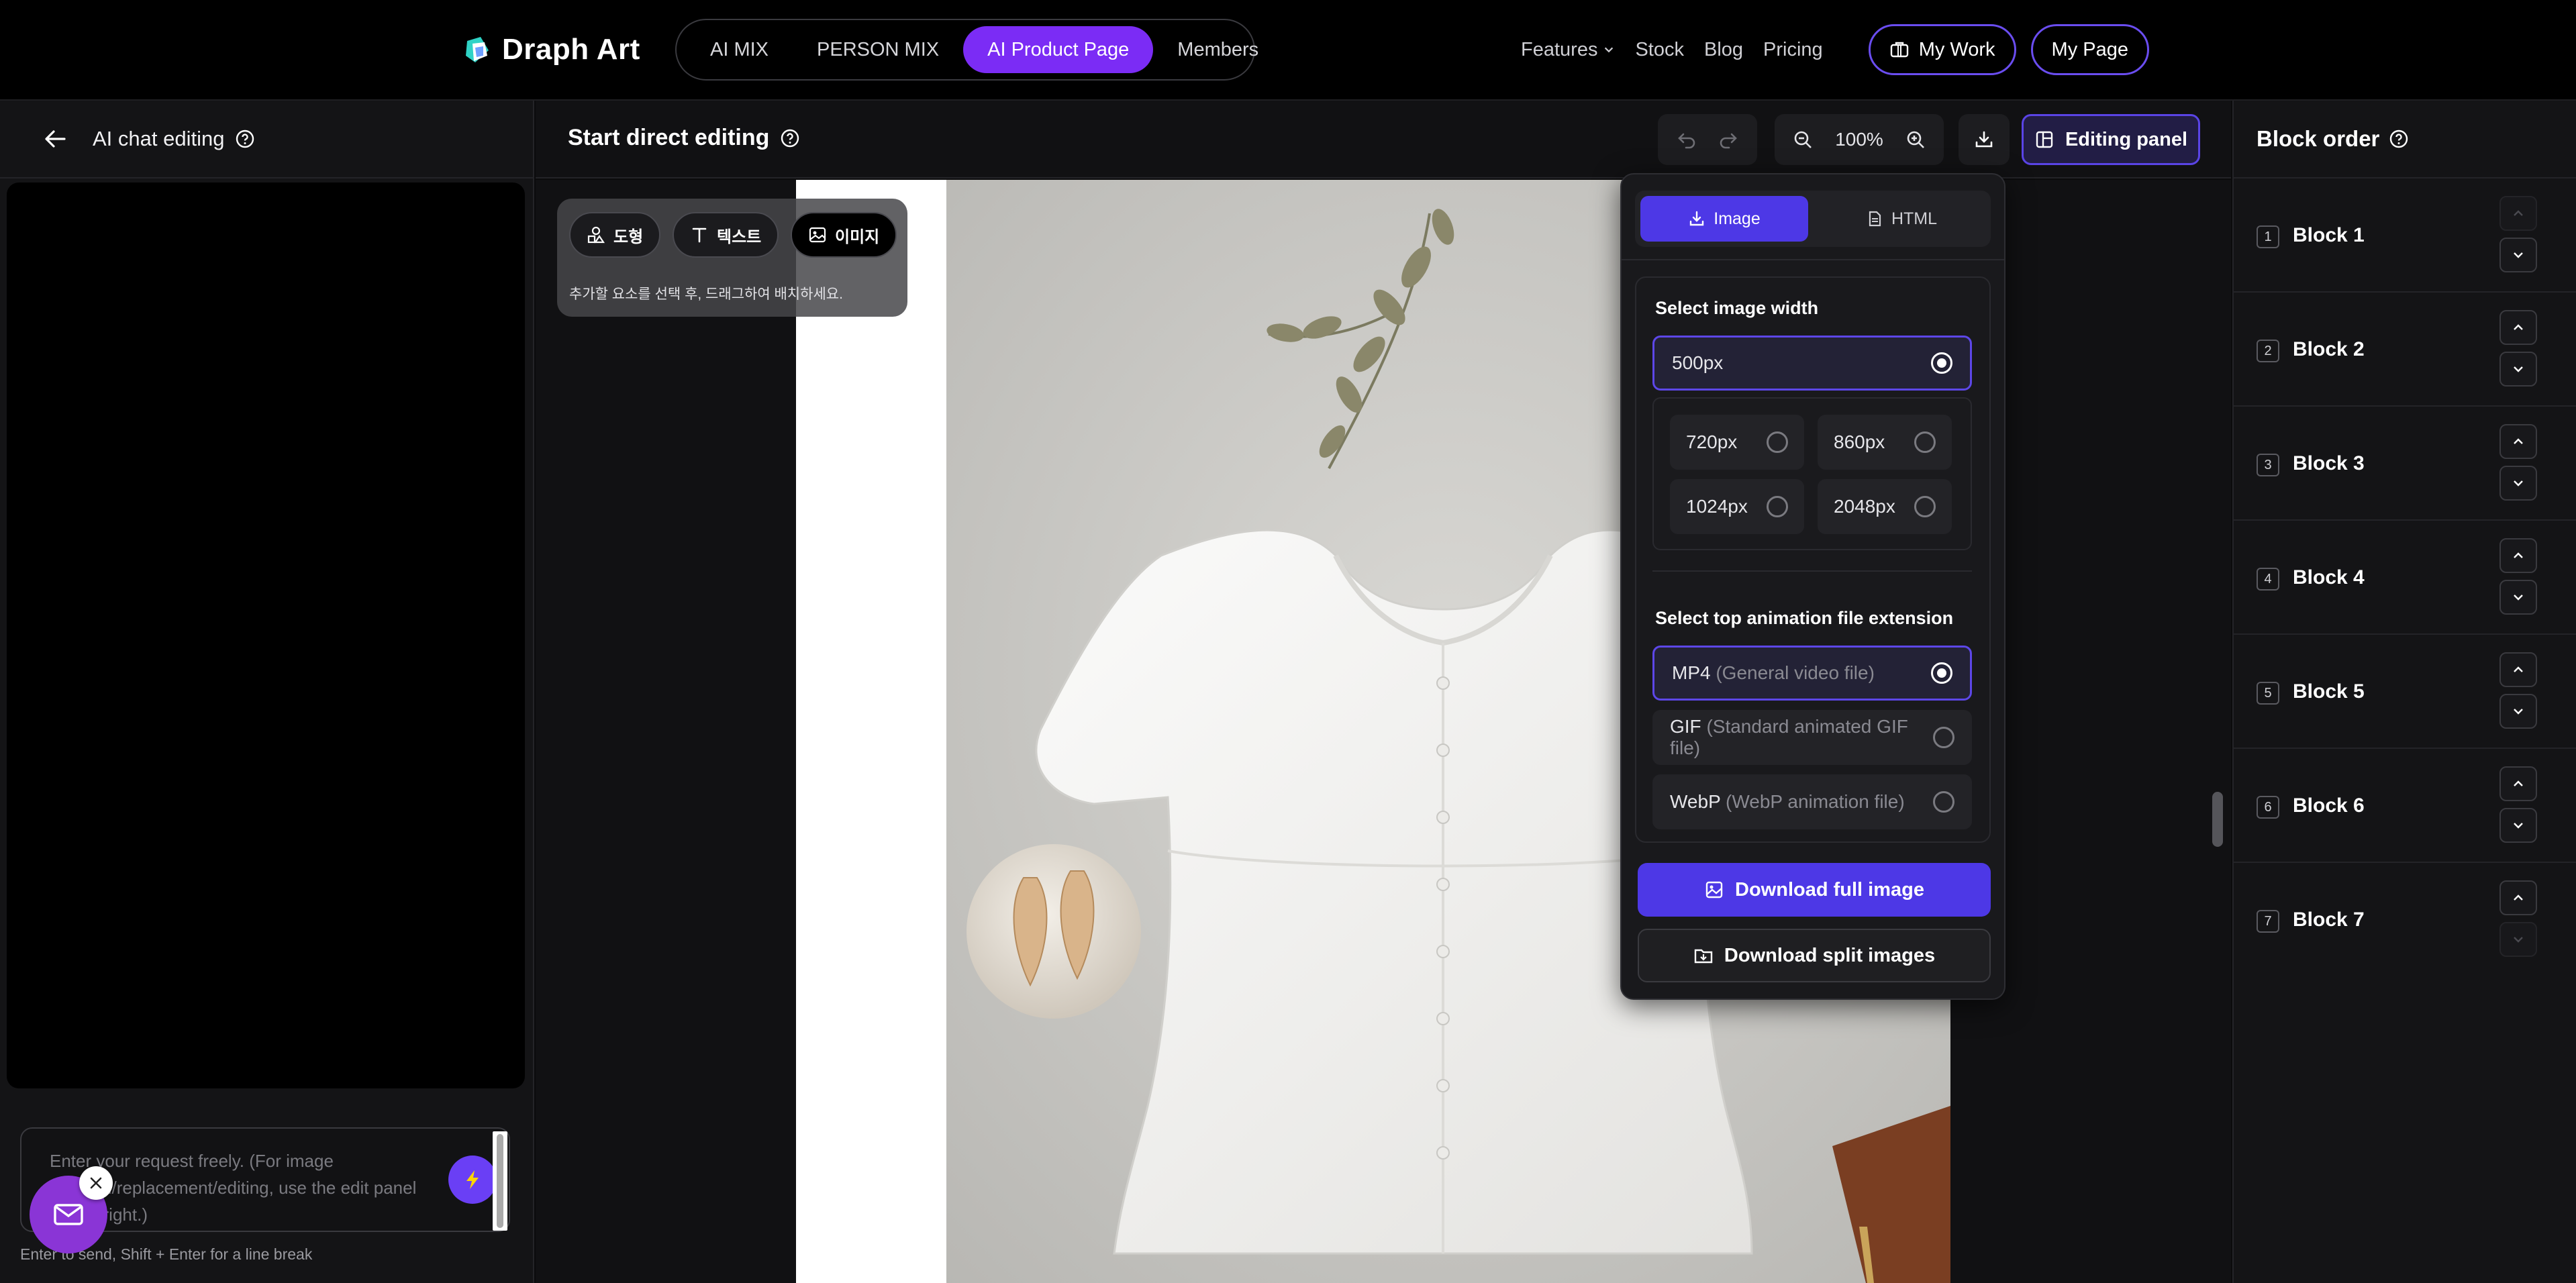 Image resolution: width=2576 pixels, height=1283 pixels. I want to click on my-work-button: My Work, so click(1942, 49).